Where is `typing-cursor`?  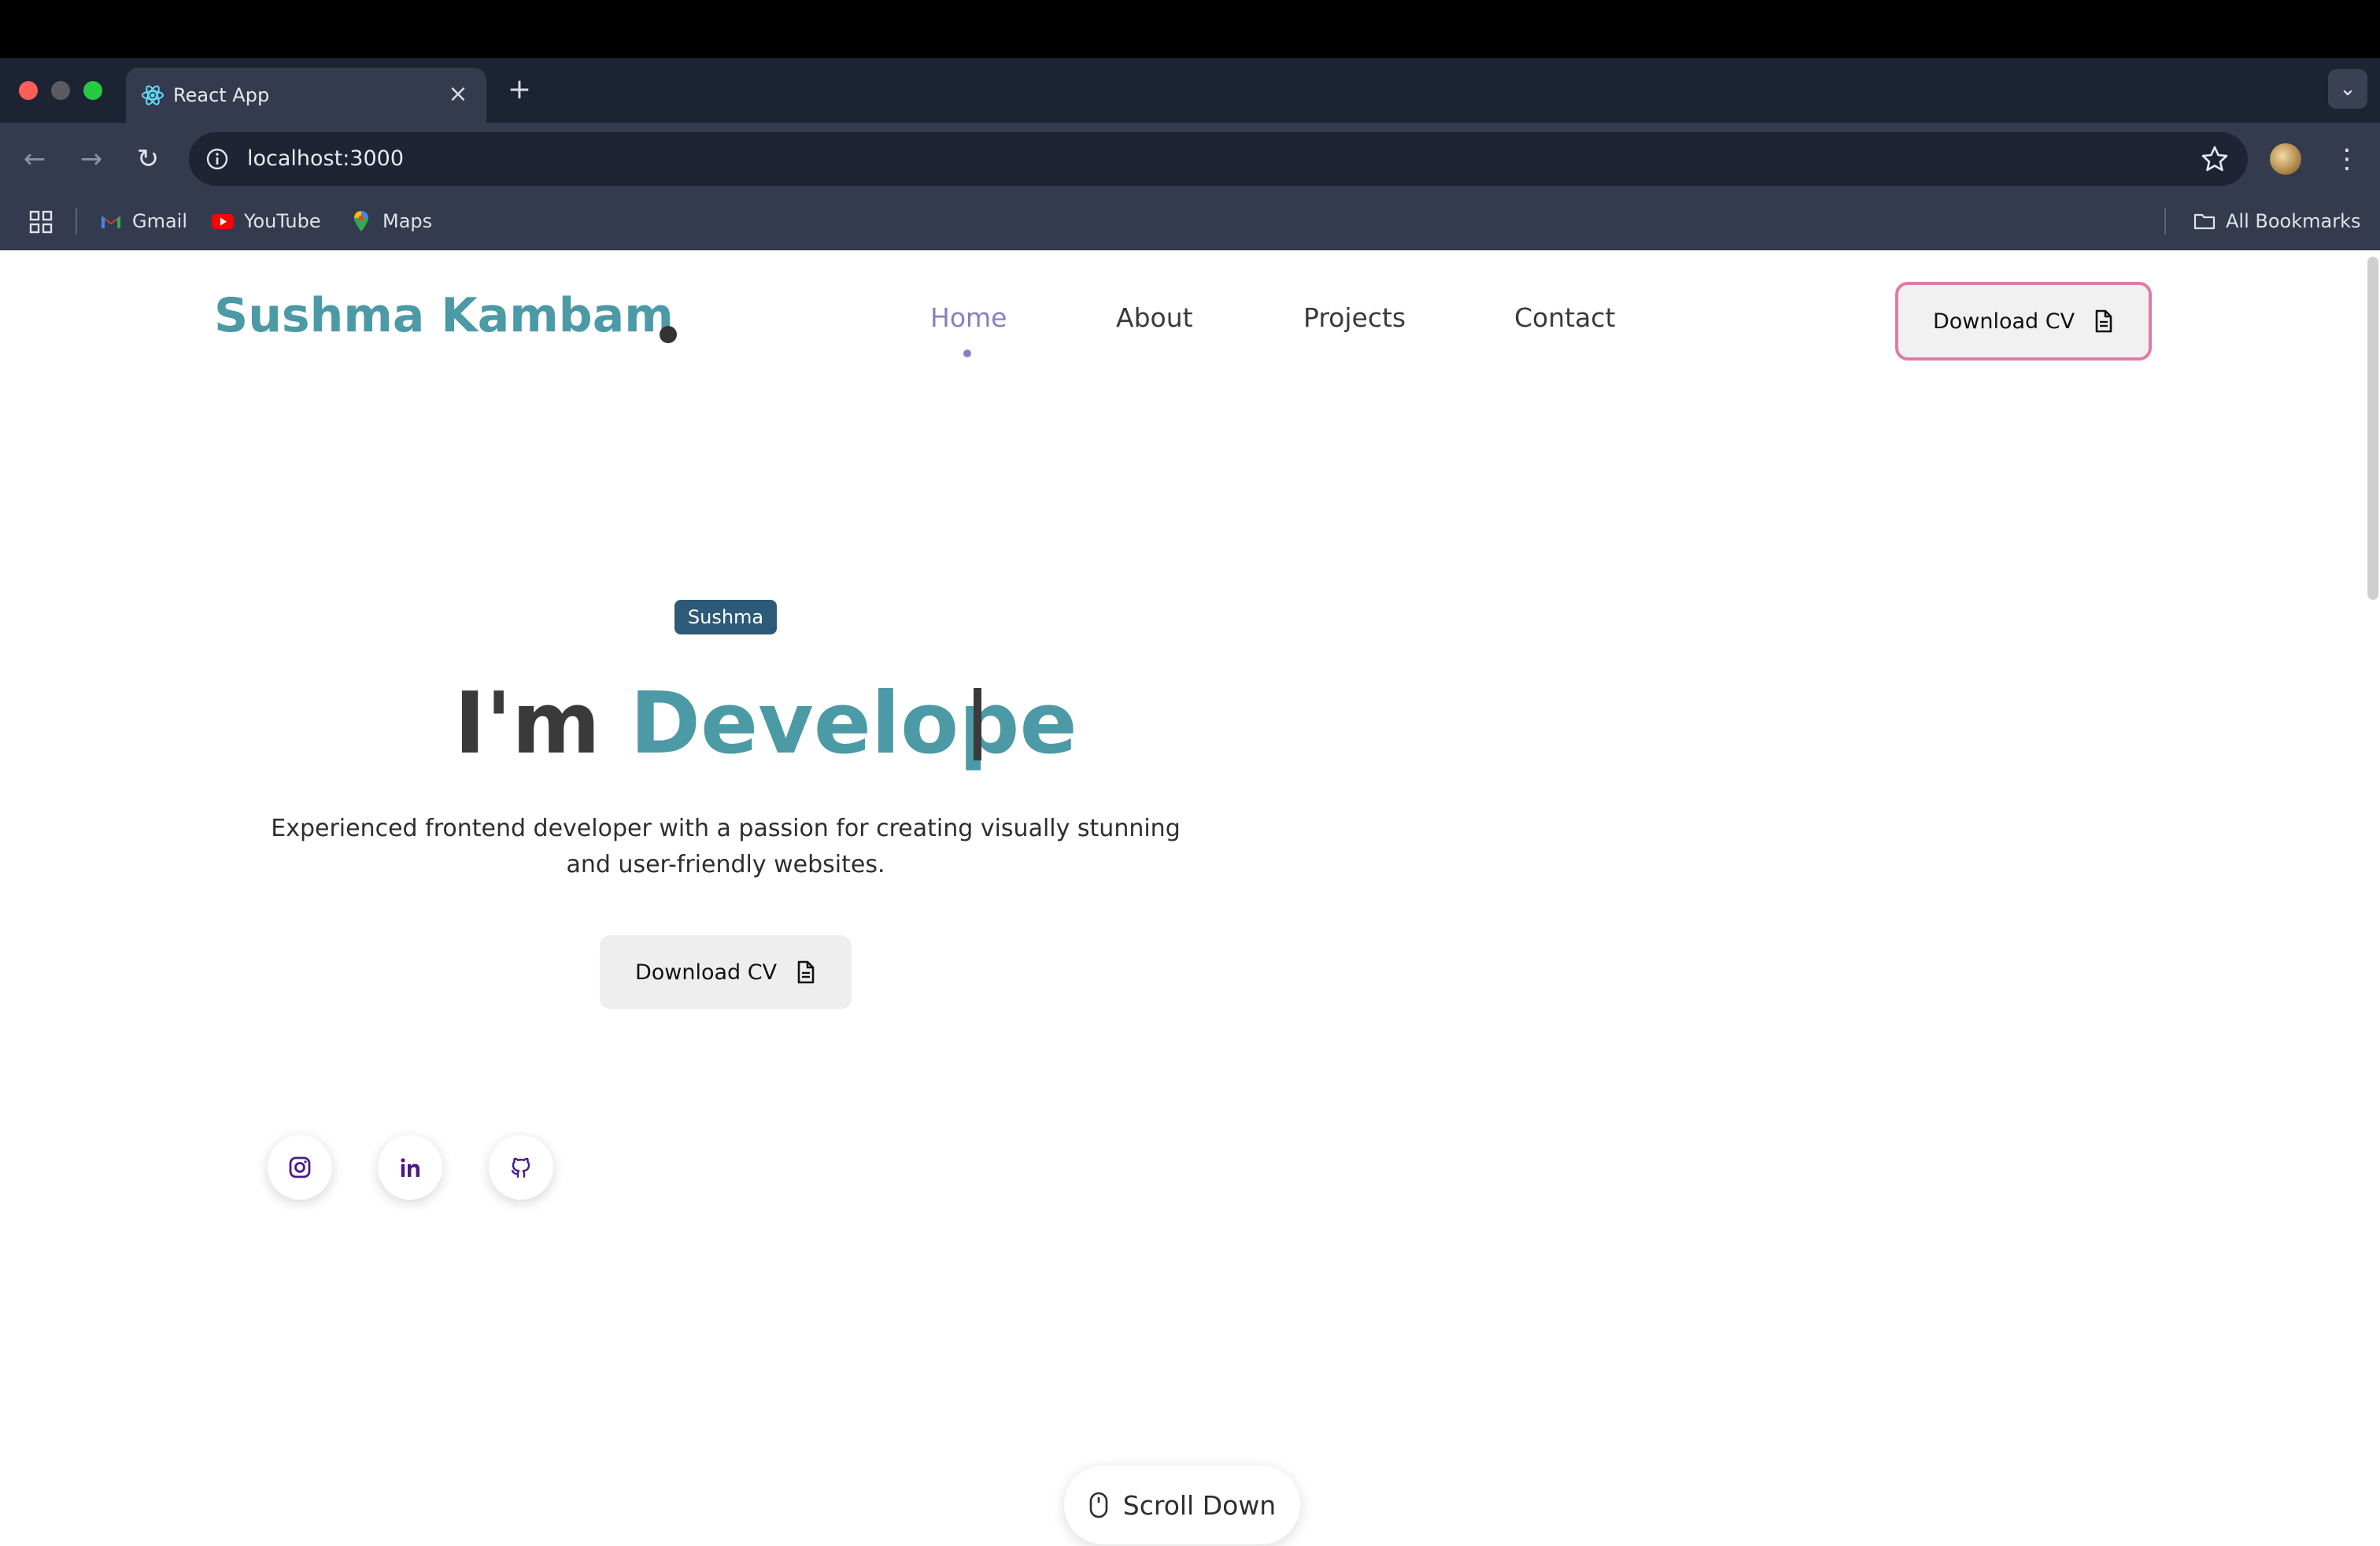
typing-cursor is located at coordinates (978, 724).